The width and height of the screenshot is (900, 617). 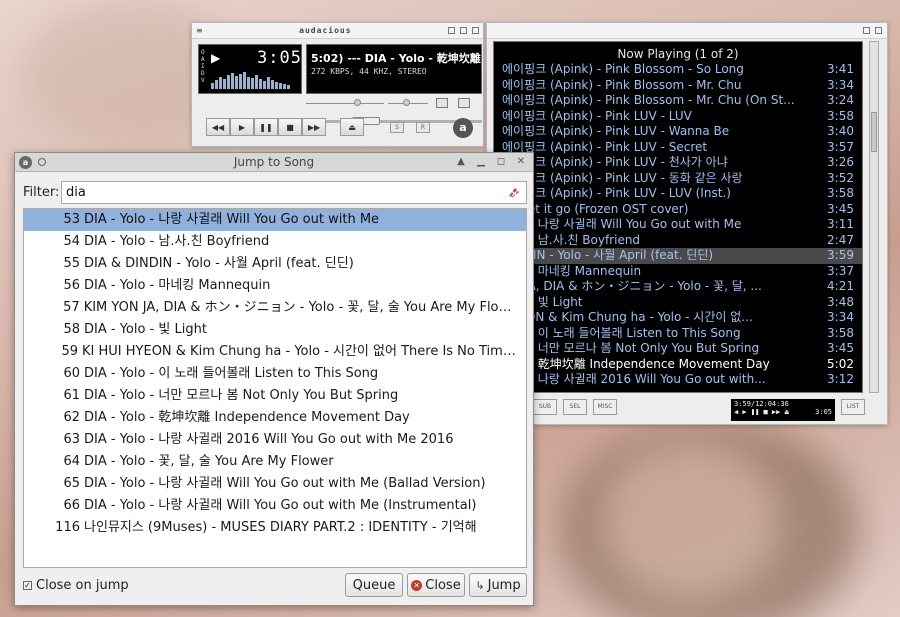 What do you see at coordinates (678, 210) in the screenshot?
I see `playlist-row: e - Let it go (Frozen OST cover) 3:45` at bounding box center [678, 210].